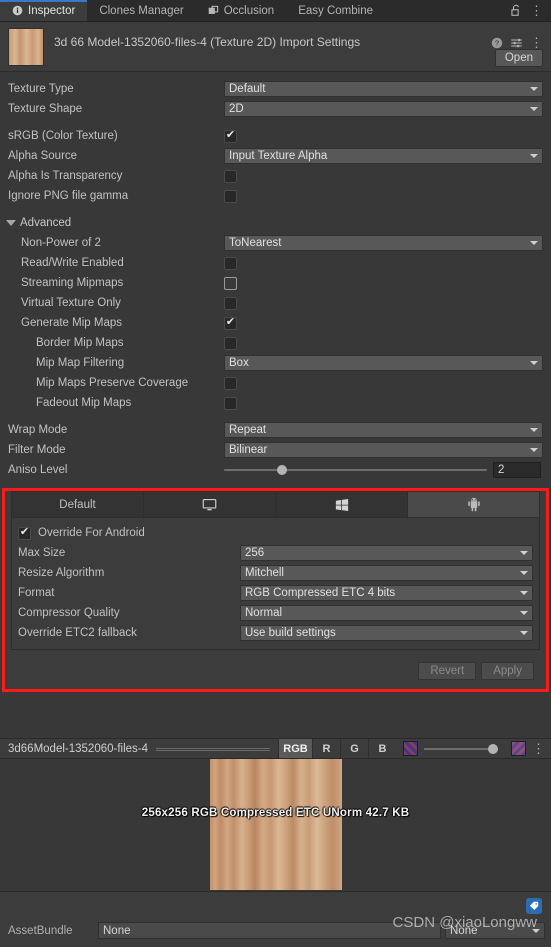 This screenshot has height=947, width=551. What do you see at coordinates (269, 930) in the screenshot?
I see `assetbundle-dropdown: None` at bounding box center [269, 930].